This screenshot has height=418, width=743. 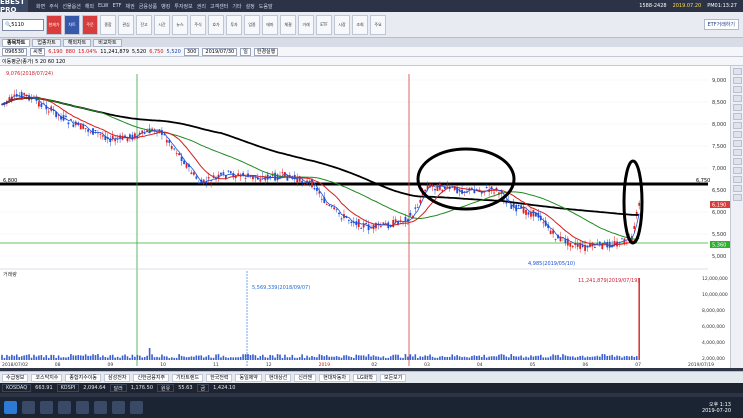 What do you see at coordinates (89, 6) in the screenshot?
I see `menu-item: 해외` at bounding box center [89, 6].